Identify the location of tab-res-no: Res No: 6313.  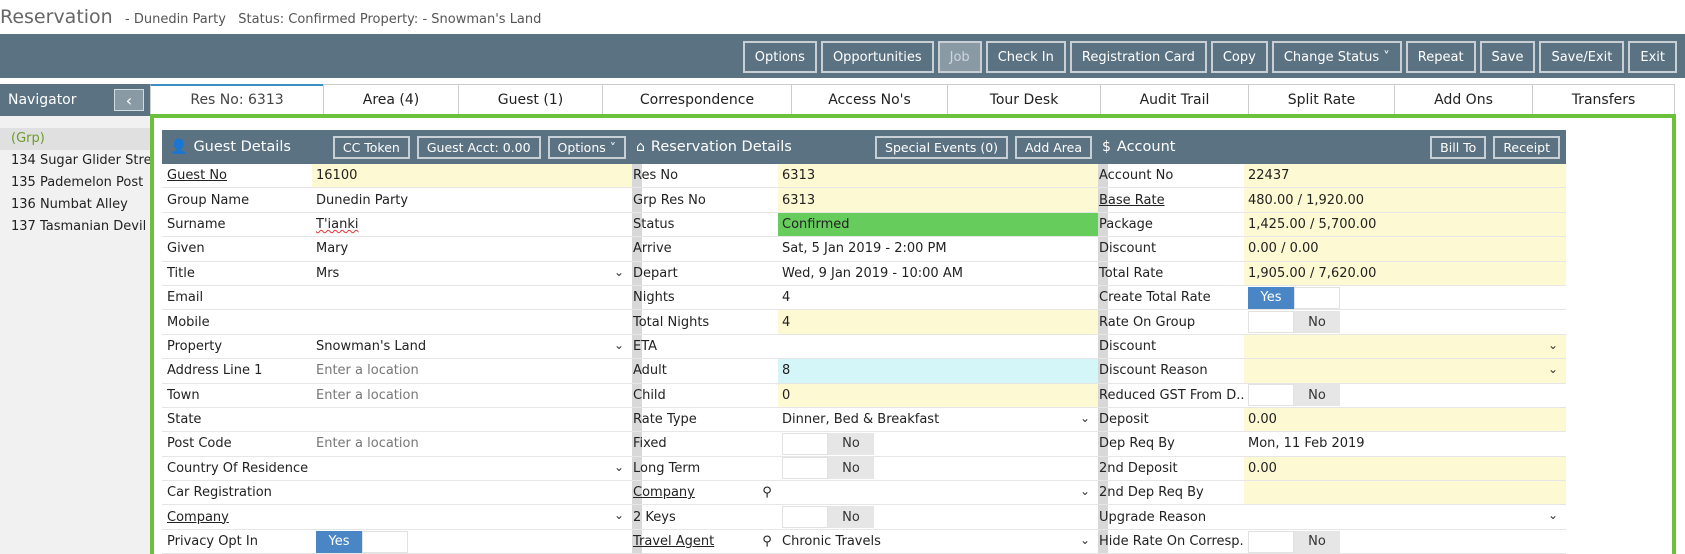
(237, 99).